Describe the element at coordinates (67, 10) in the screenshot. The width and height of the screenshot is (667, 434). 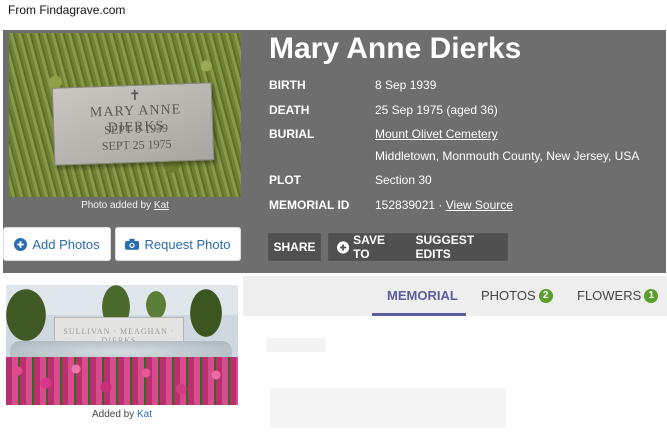
I see `source-label: From Findagrave.com` at that location.